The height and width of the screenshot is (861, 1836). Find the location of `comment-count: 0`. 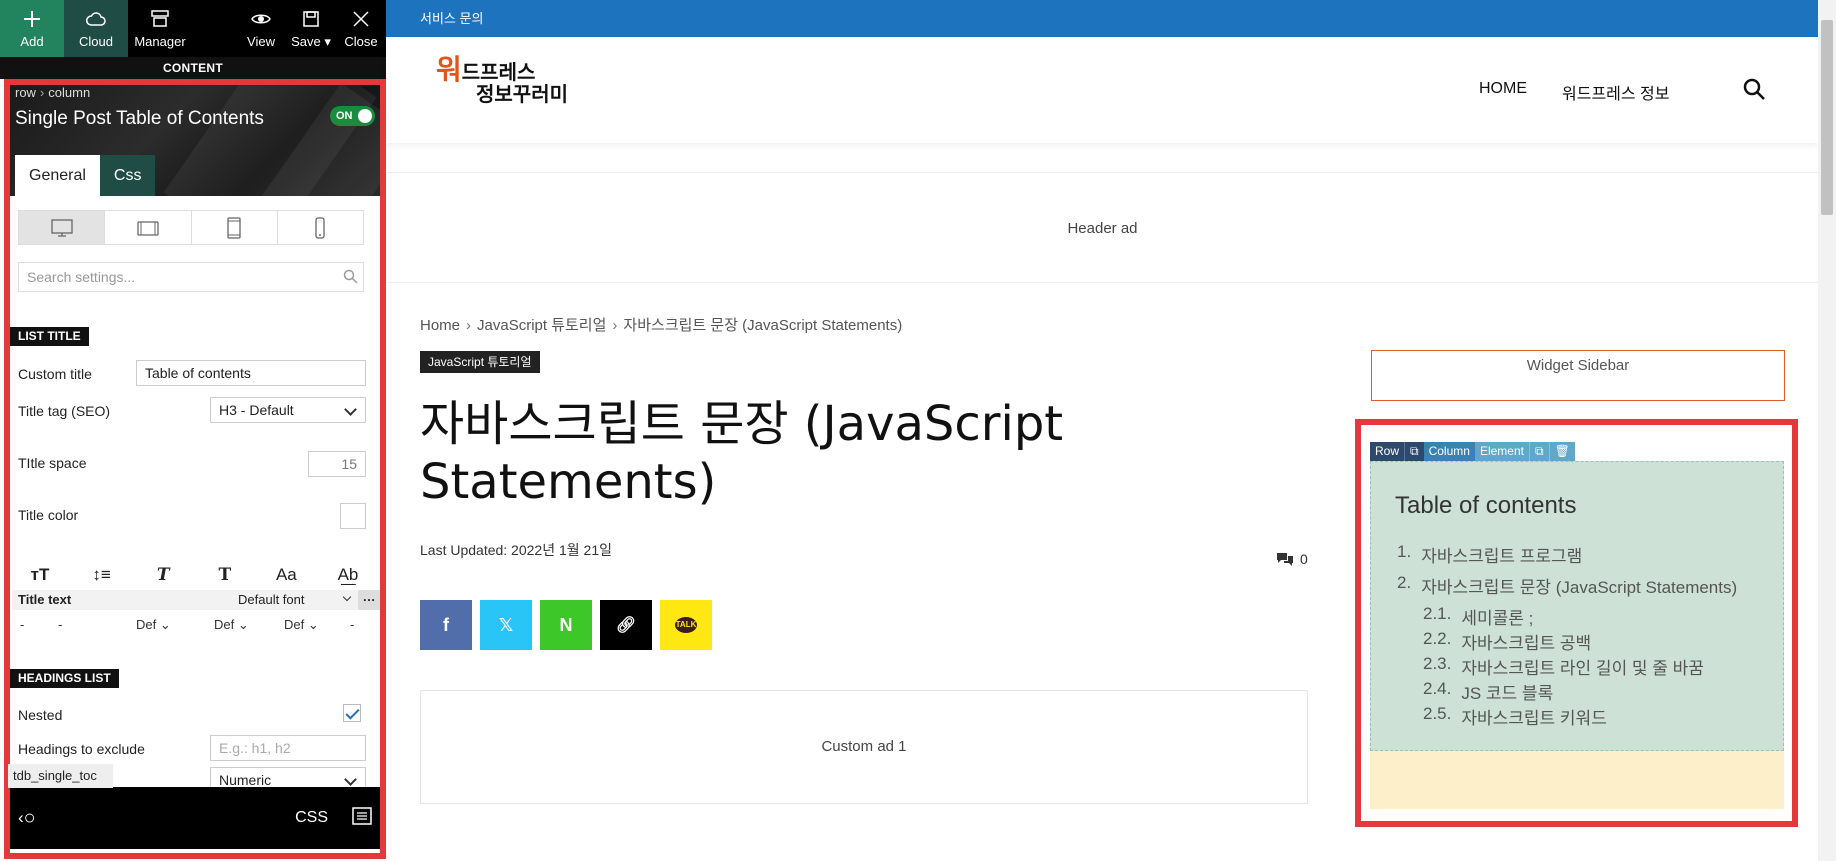

comment-count: 0 is located at coordinates (1292, 559).